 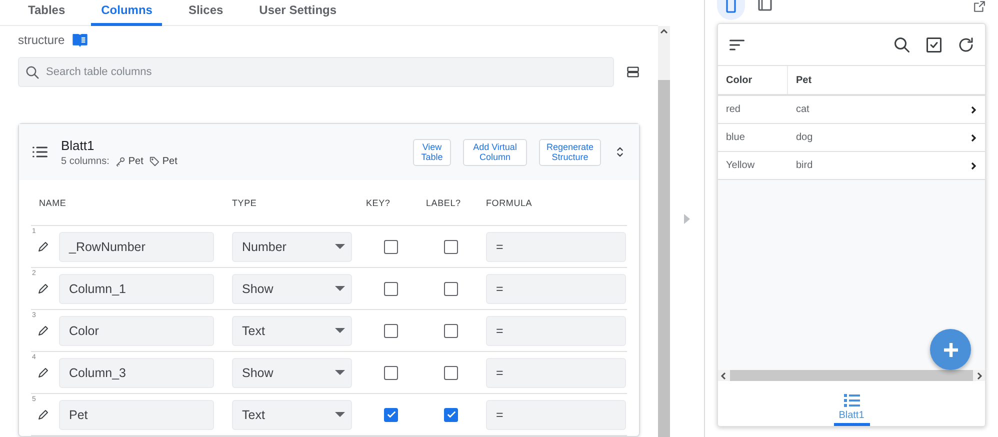 I want to click on preview-cell-text: bird, so click(x=804, y=166).